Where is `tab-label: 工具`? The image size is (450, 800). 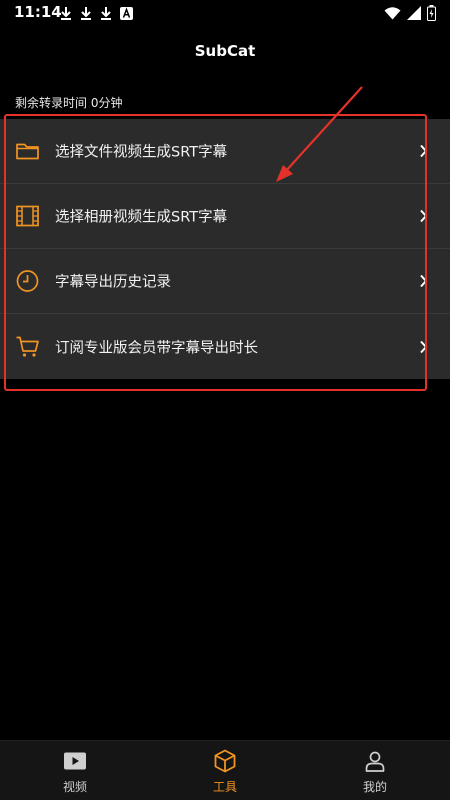
tab-label: 工具 is located at coordinates (224, 787).